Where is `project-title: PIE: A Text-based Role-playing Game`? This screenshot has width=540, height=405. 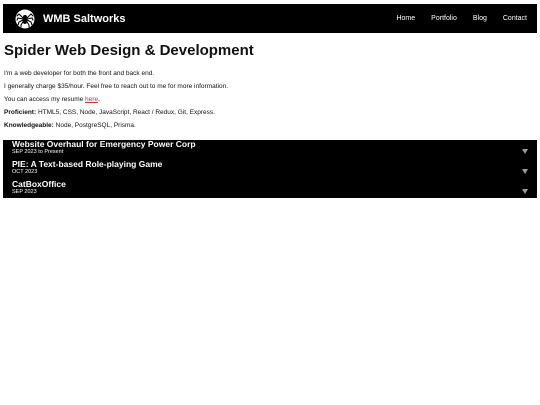
project-title: PIE: A Text-based Role-playing Game is located at coordinates (87, 164).